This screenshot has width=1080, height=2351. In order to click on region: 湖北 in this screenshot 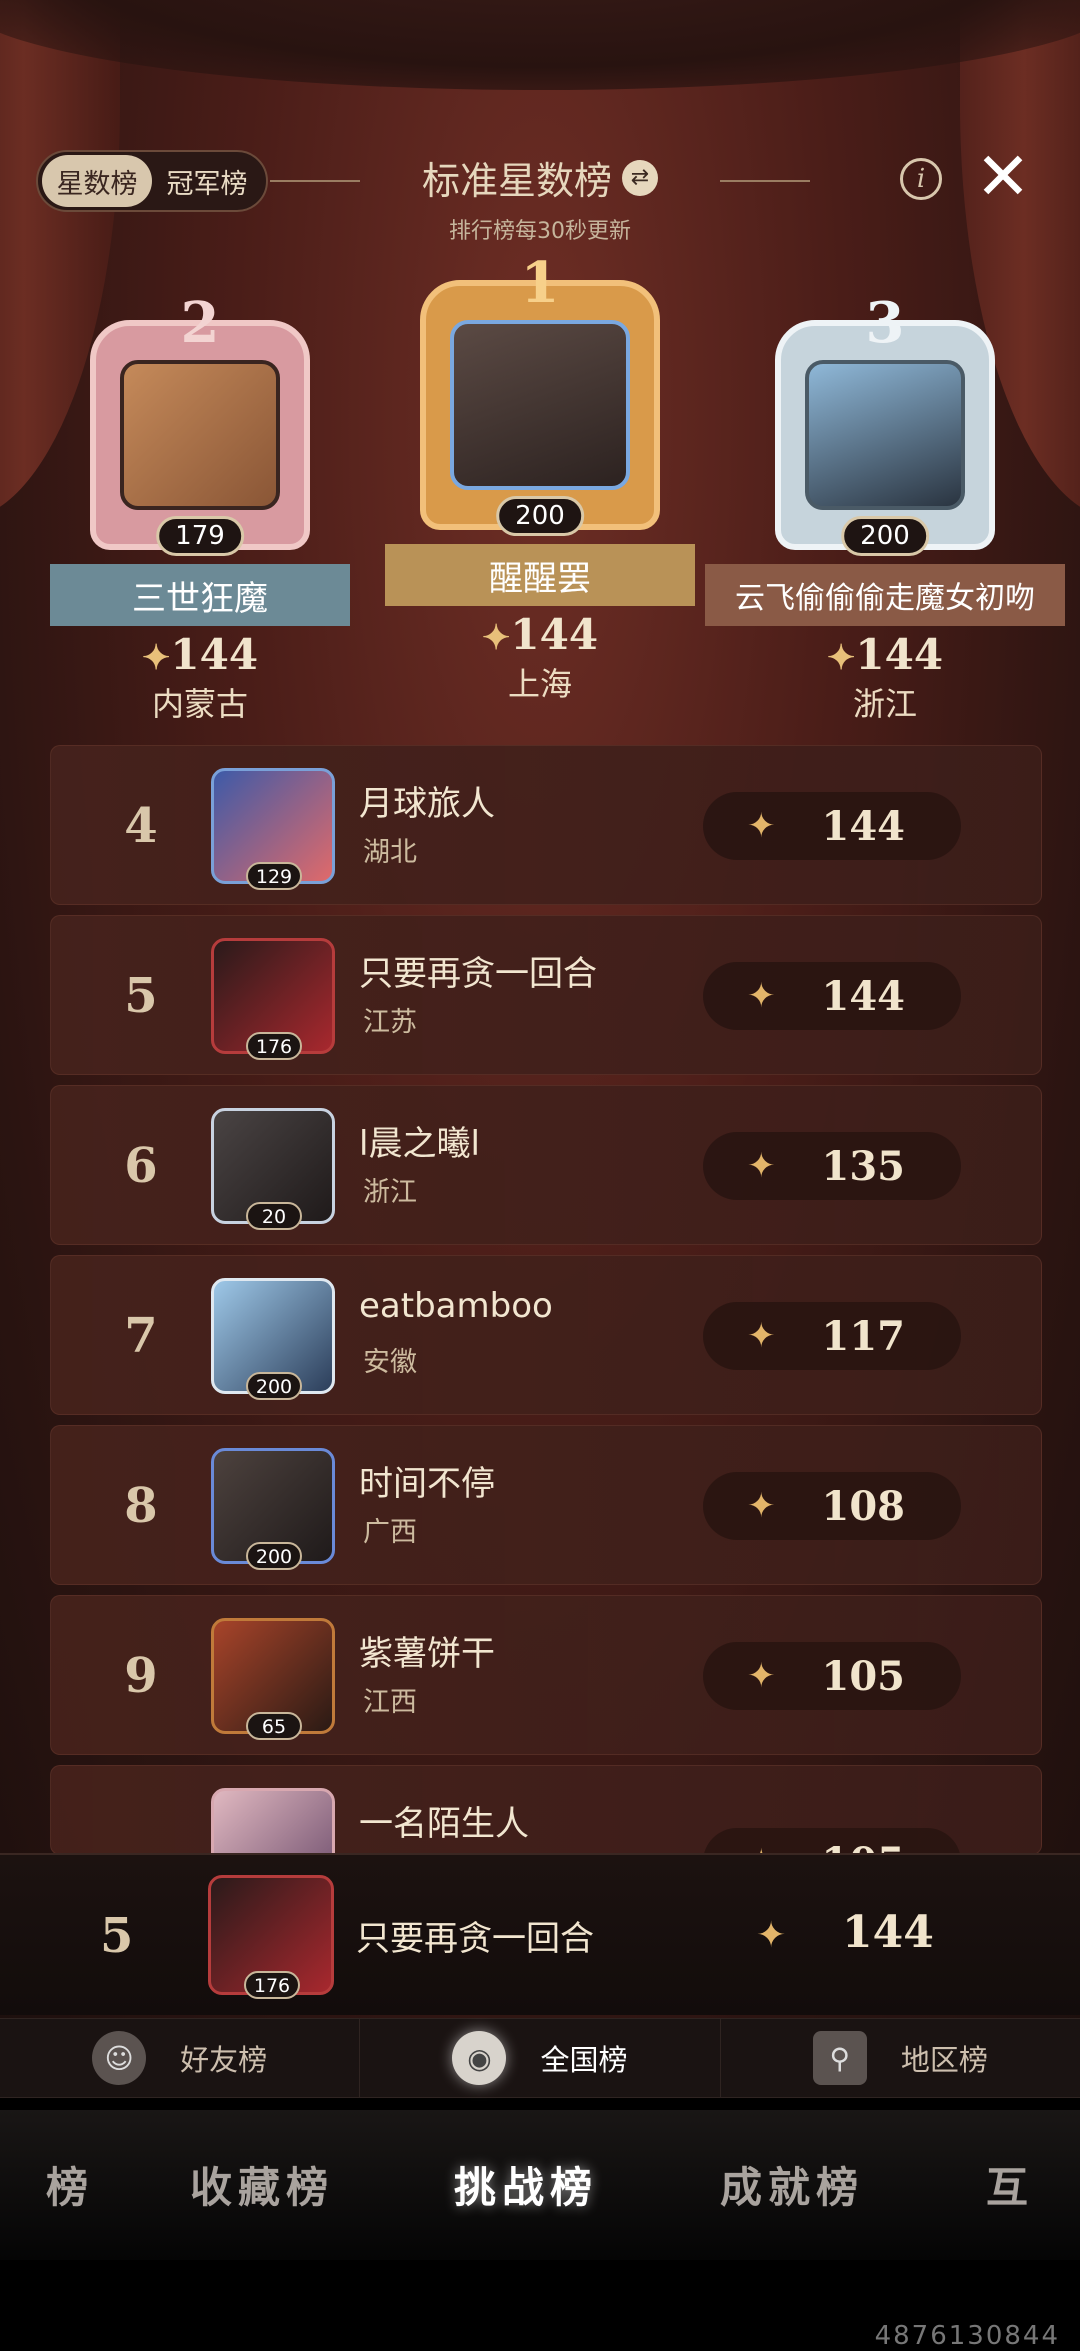, I will do `click(390, 852)`.